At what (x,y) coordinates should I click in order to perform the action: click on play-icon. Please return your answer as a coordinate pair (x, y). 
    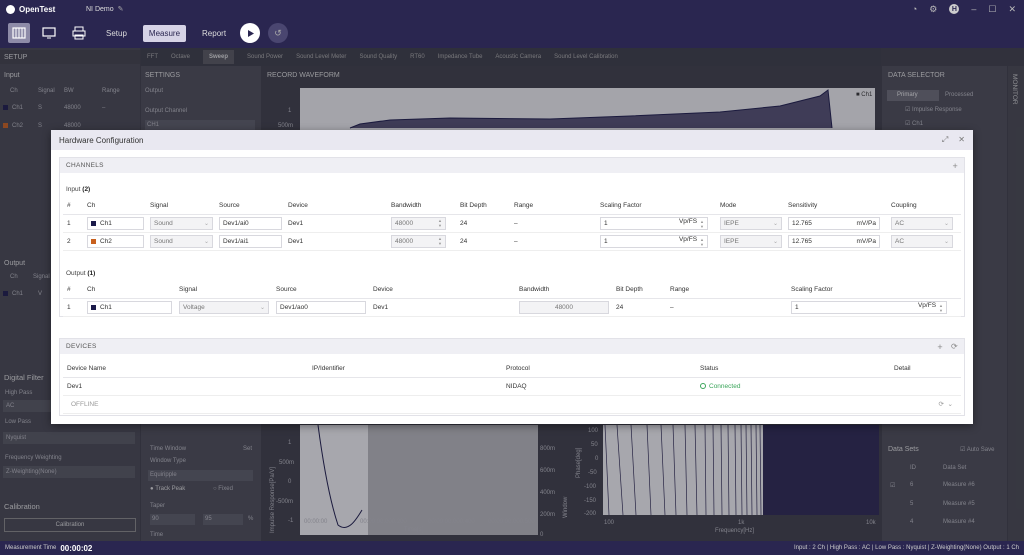
    Looking at the image, I should click on (250, 33).